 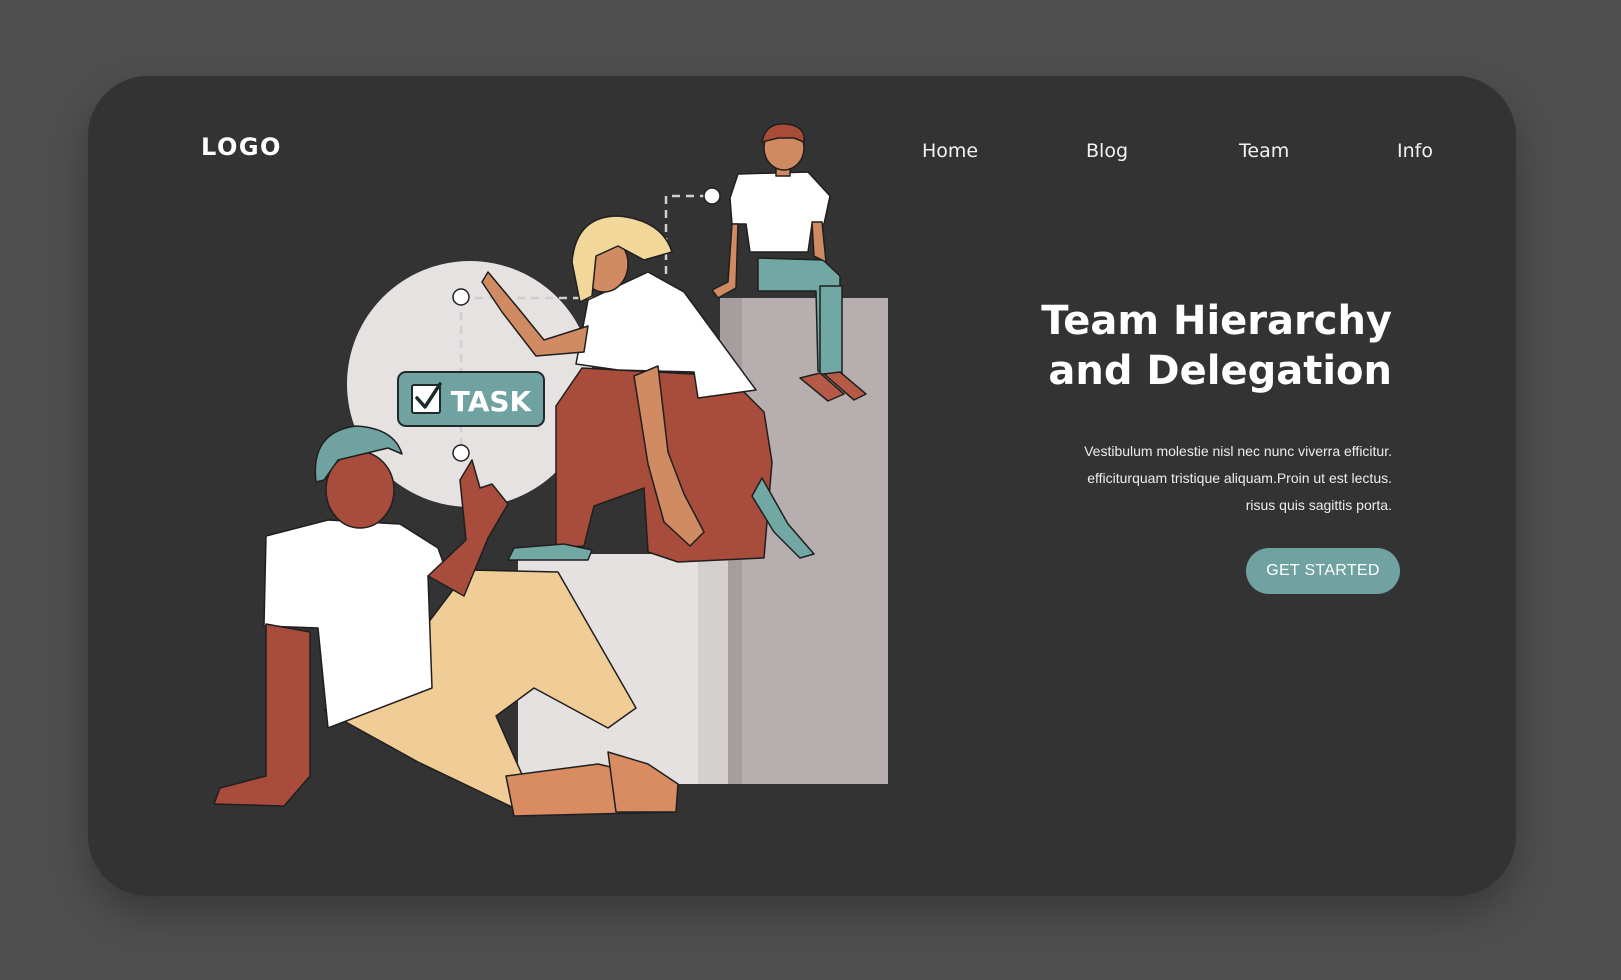 What do you see at coordinates (1220, 371) in the screenshot?
I see `hero-title-line: and Delegation` at bounding box center [1220, 371].